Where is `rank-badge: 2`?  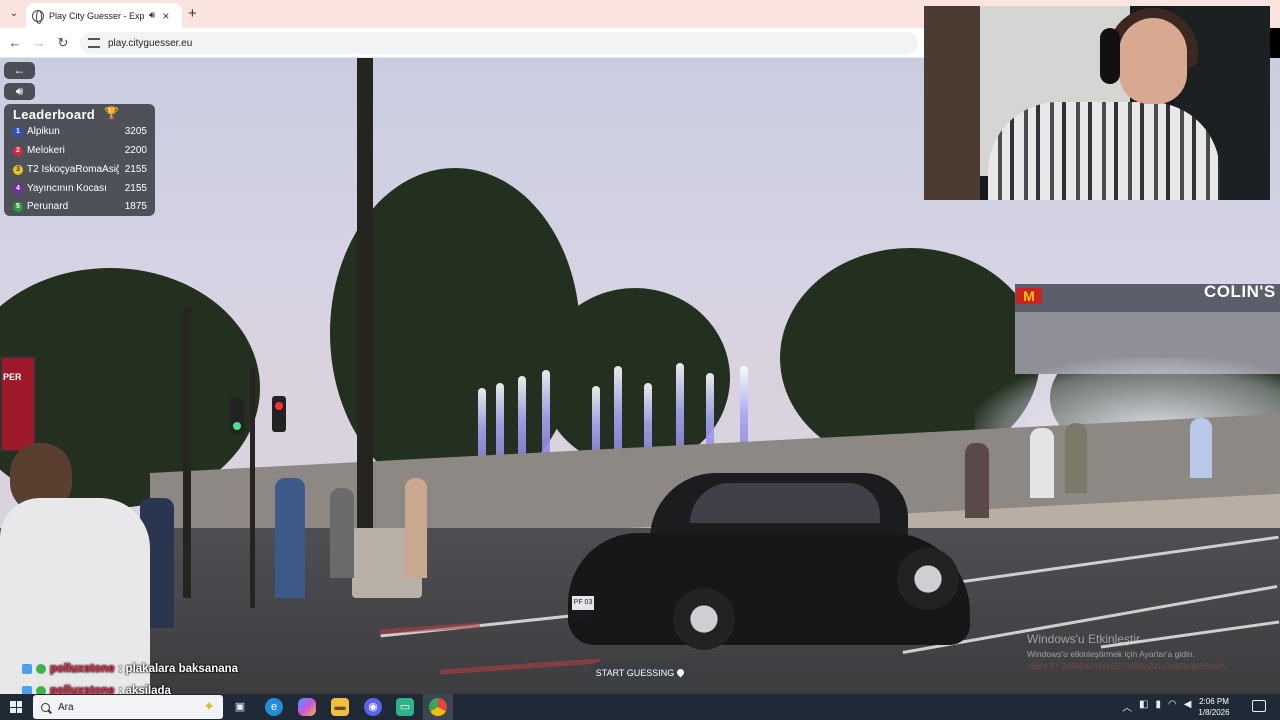
rank-badge: 2 is located at coordinates (18, 150).